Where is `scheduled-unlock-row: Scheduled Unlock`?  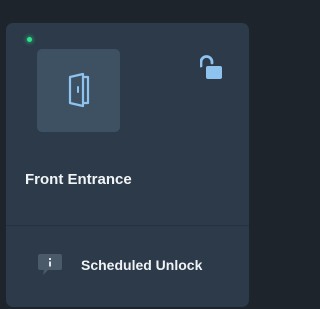
scheduled-unlock-row: Scheduled Unlock is located at coordinates (119, 265).